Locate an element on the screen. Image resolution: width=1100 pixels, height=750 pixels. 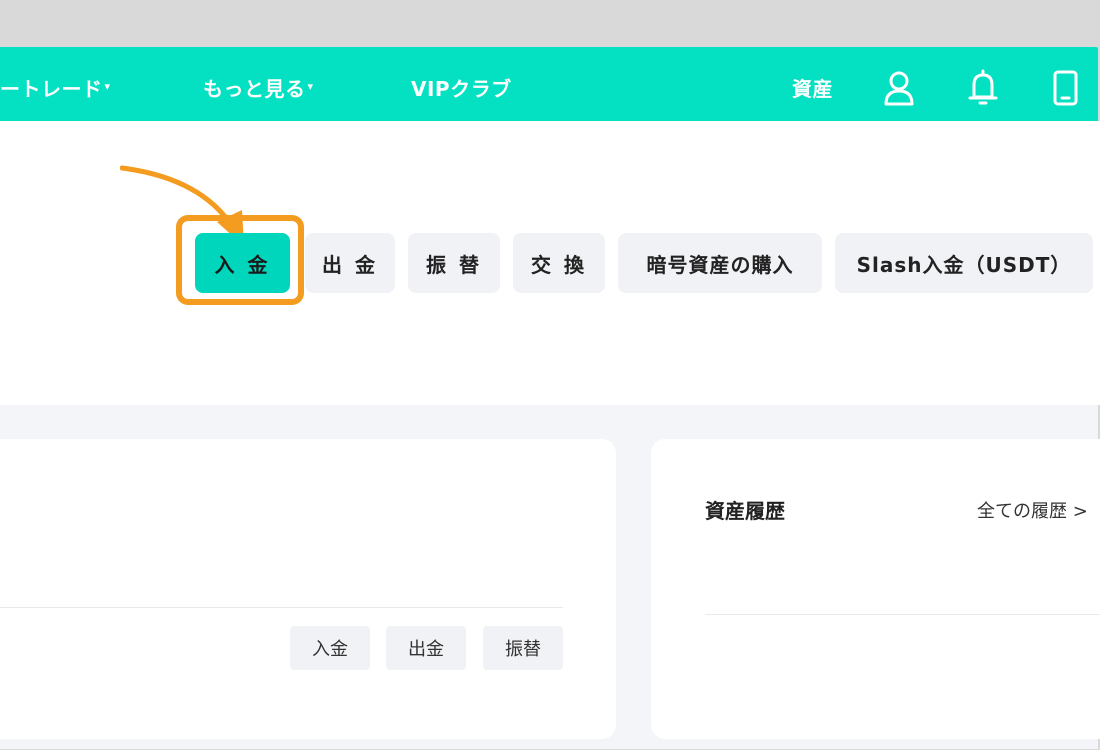
transfer-button: 振 替 is located at coordinates (454, 263).